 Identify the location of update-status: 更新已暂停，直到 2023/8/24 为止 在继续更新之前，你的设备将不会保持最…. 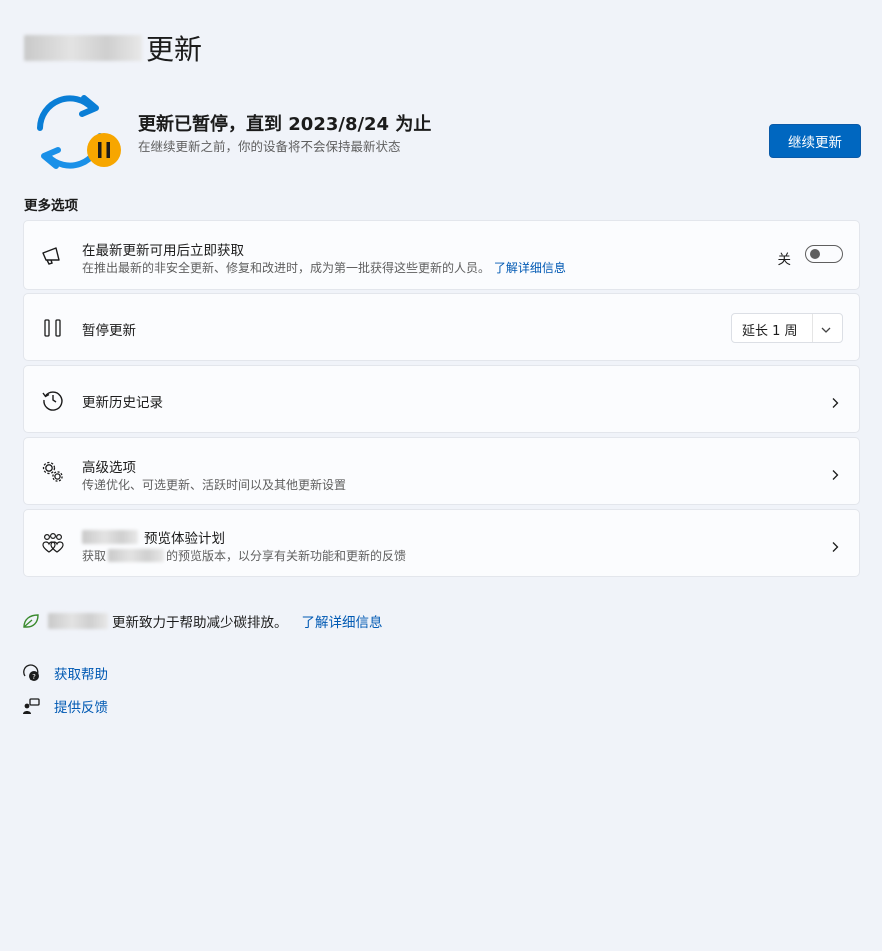
(445, 134).